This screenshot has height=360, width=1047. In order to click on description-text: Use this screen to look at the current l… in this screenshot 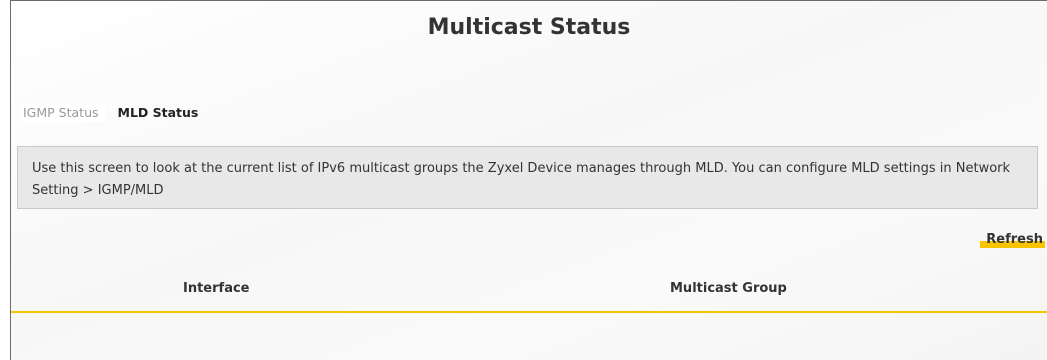, I will do `click(521, 179)`.